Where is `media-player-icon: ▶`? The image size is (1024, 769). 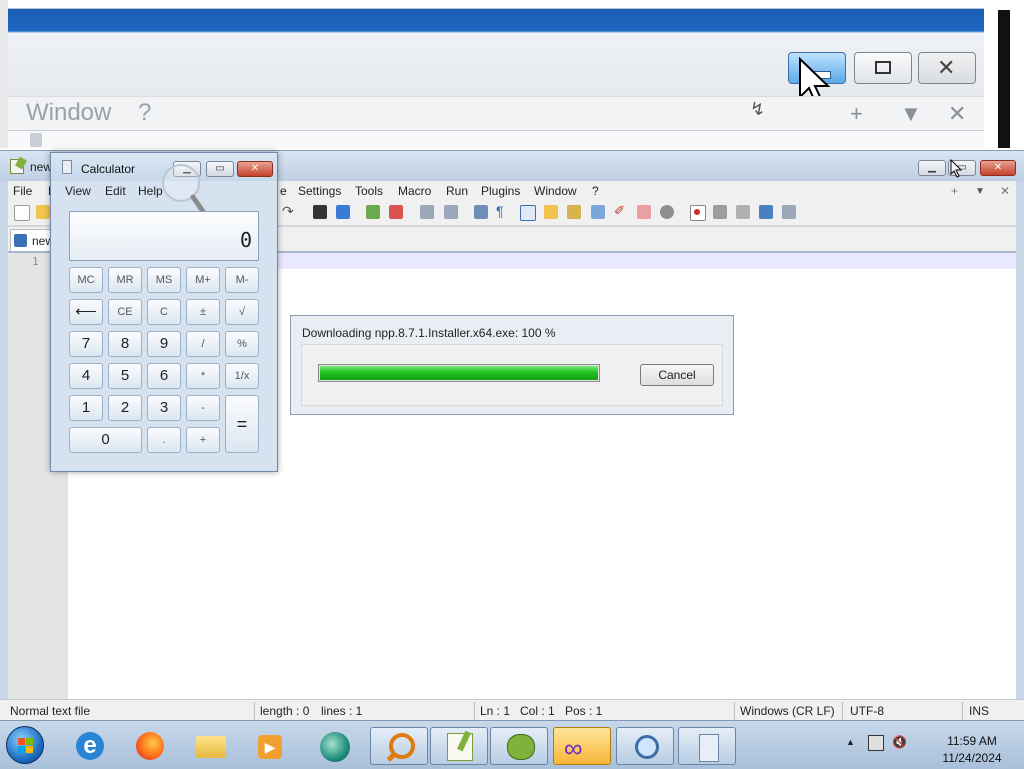
media-player-icon: ▶ is located at coordinates (271, 746).